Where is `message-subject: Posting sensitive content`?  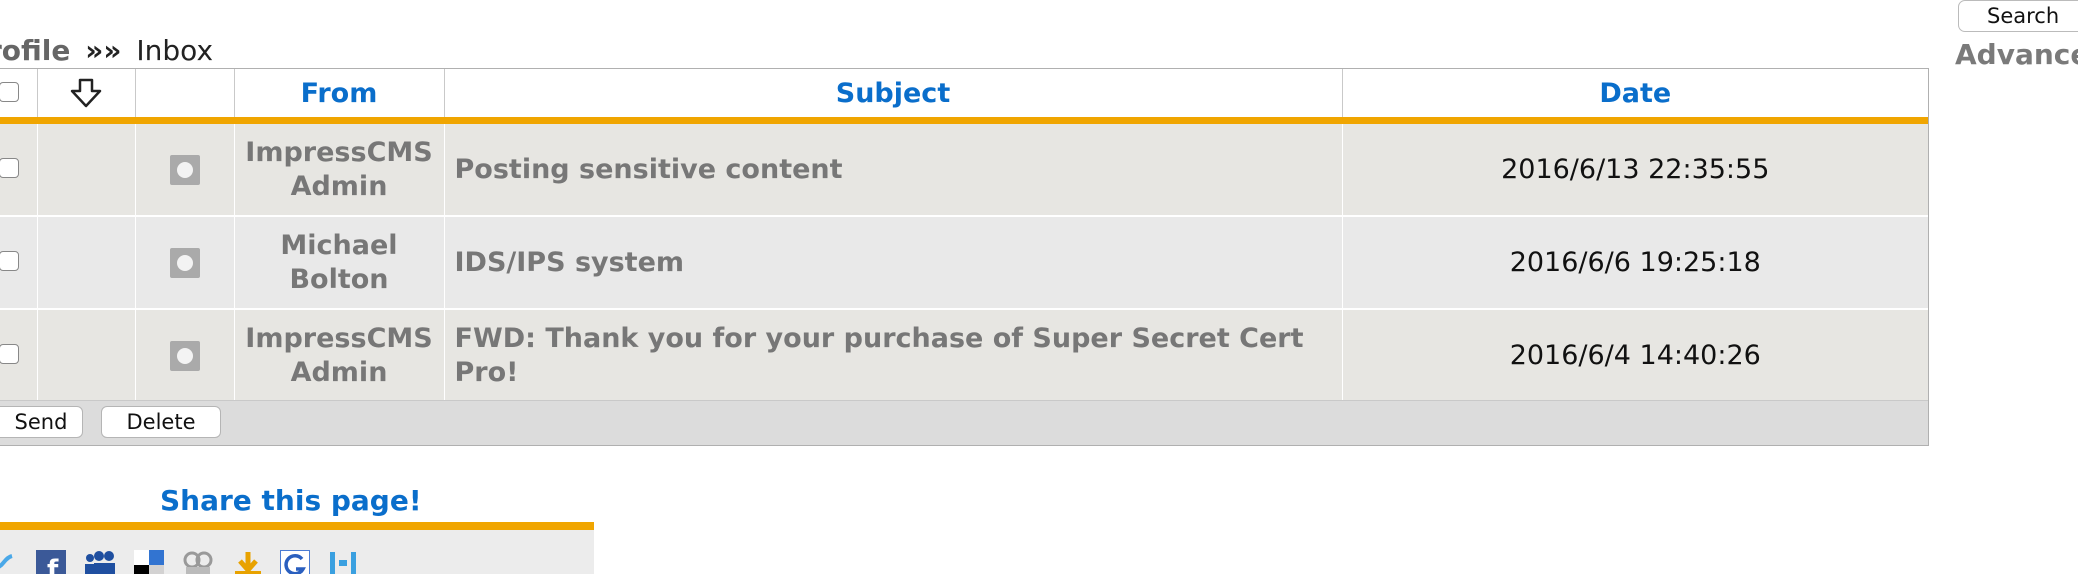 message-subject: Posting sensitive content is located at coordinates (893, 168).